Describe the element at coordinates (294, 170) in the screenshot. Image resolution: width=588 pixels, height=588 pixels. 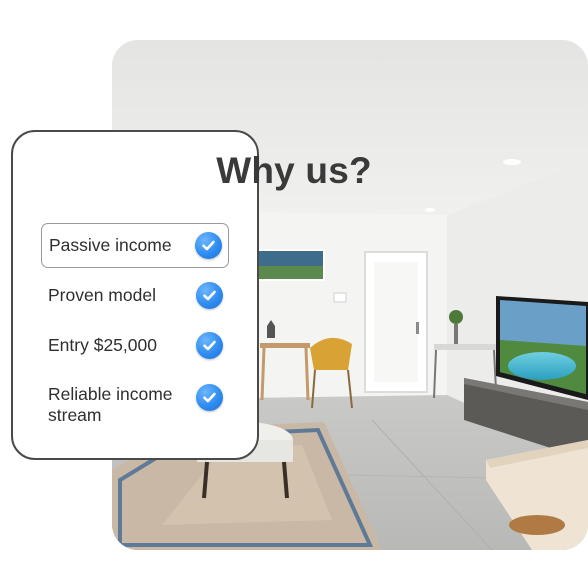
I see `card-title: Why us?` at that location.